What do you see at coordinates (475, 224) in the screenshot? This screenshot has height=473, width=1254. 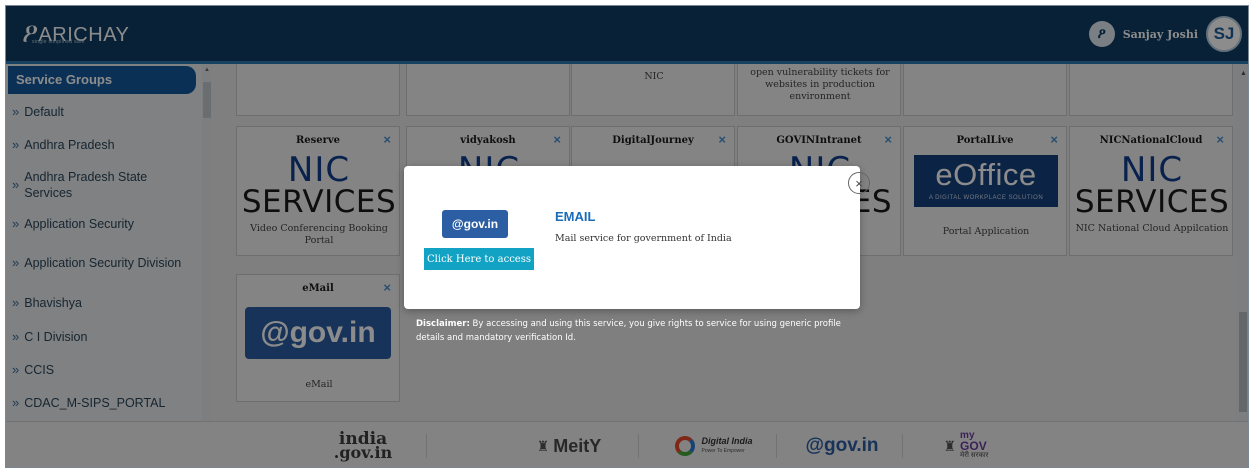 I see `gov-in-logo: @gov.in` at bounding box center [475, 224].